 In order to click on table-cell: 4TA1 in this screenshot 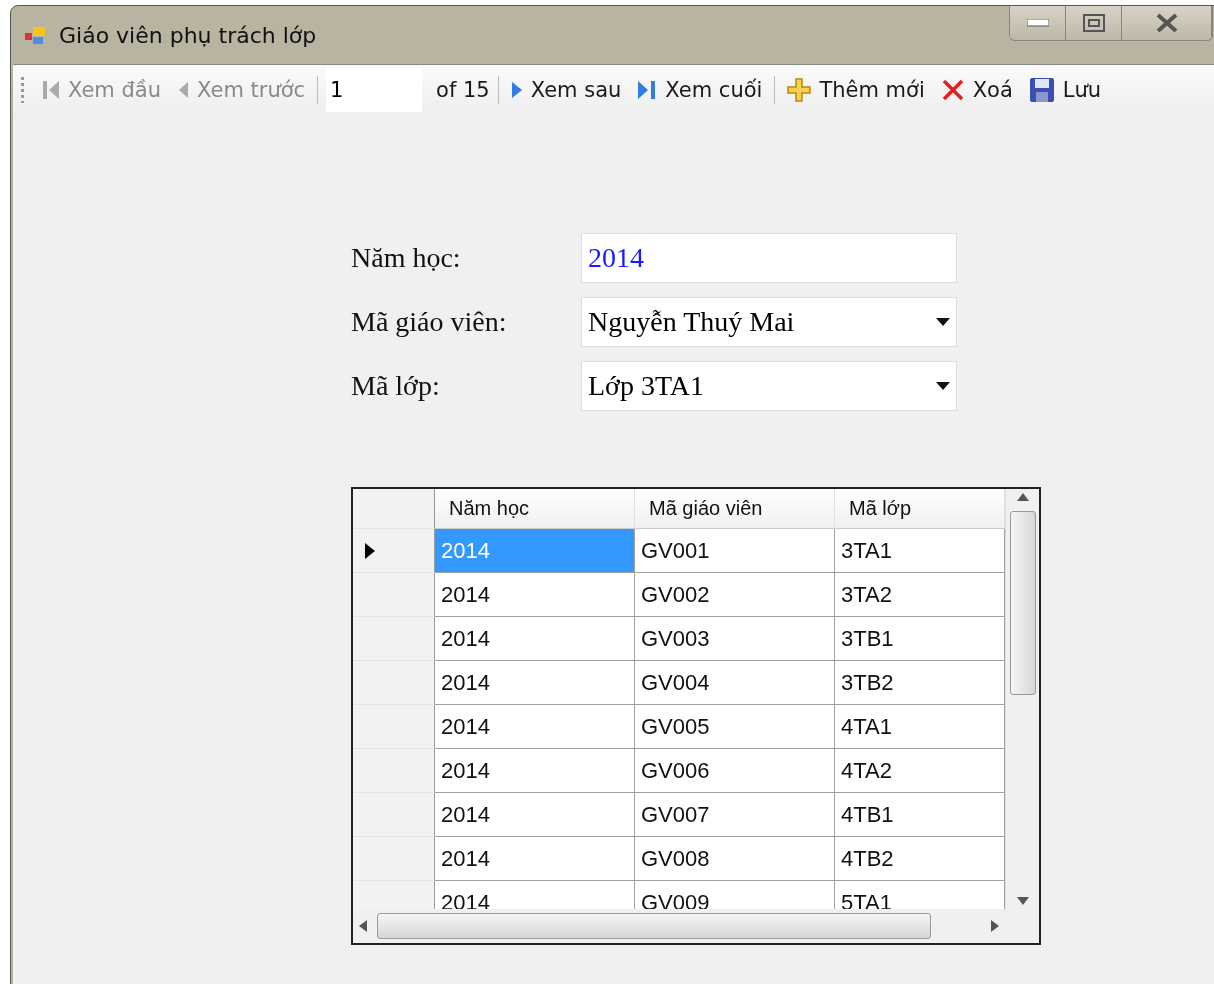, I will do `click(920, 727)`.